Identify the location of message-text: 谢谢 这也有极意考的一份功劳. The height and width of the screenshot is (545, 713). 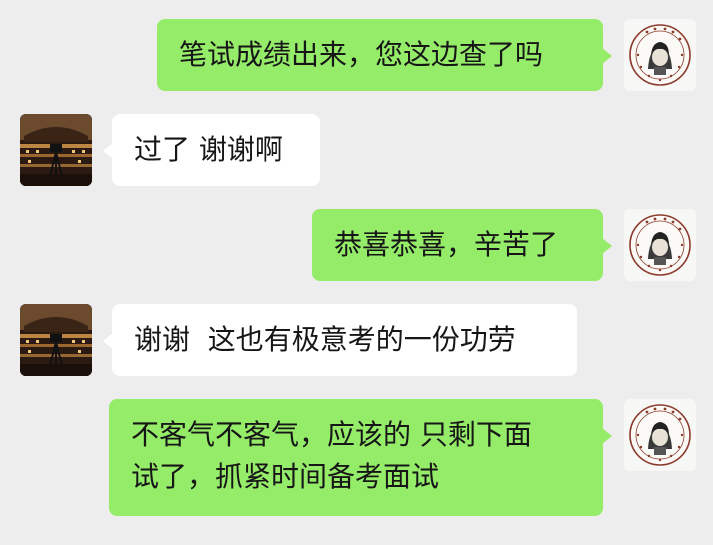
(325, 339).